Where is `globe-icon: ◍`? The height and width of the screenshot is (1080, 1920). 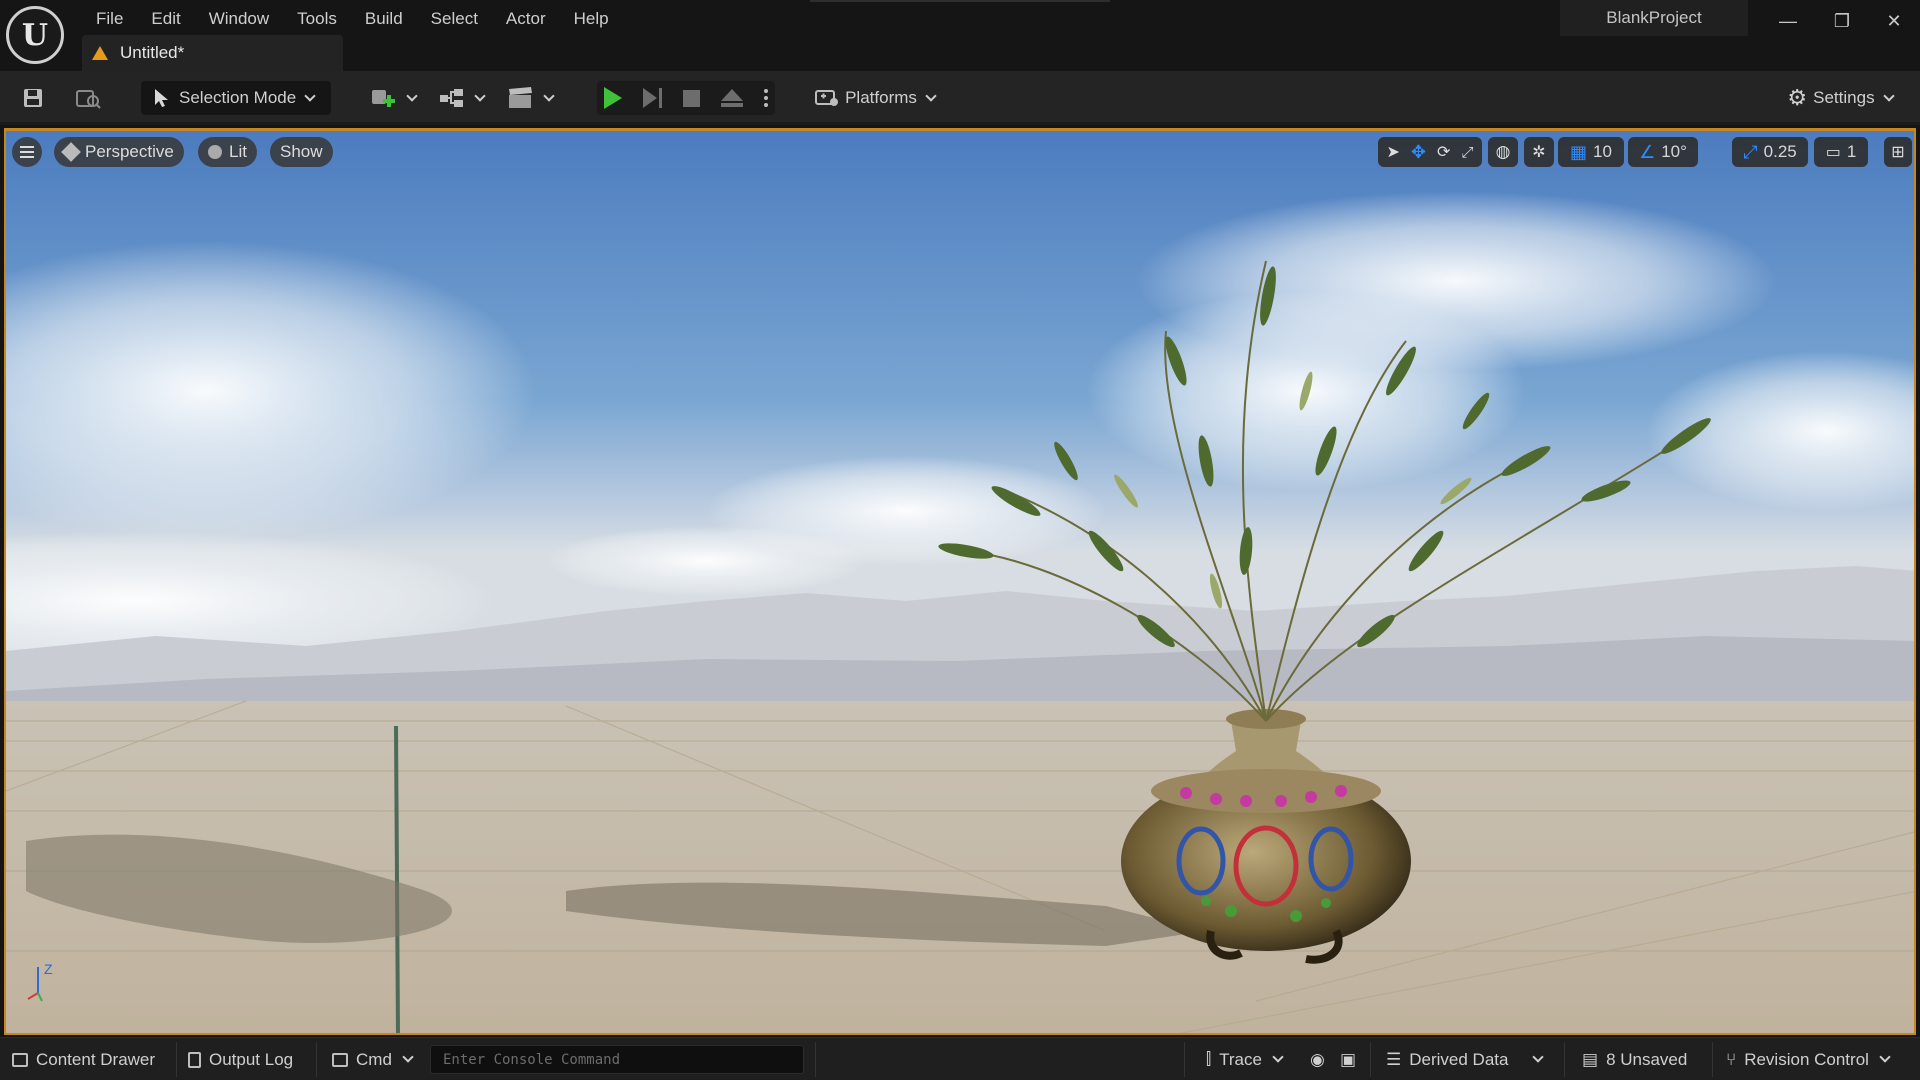
globe-icon: ◍ is located at coordinates (1503, 151).